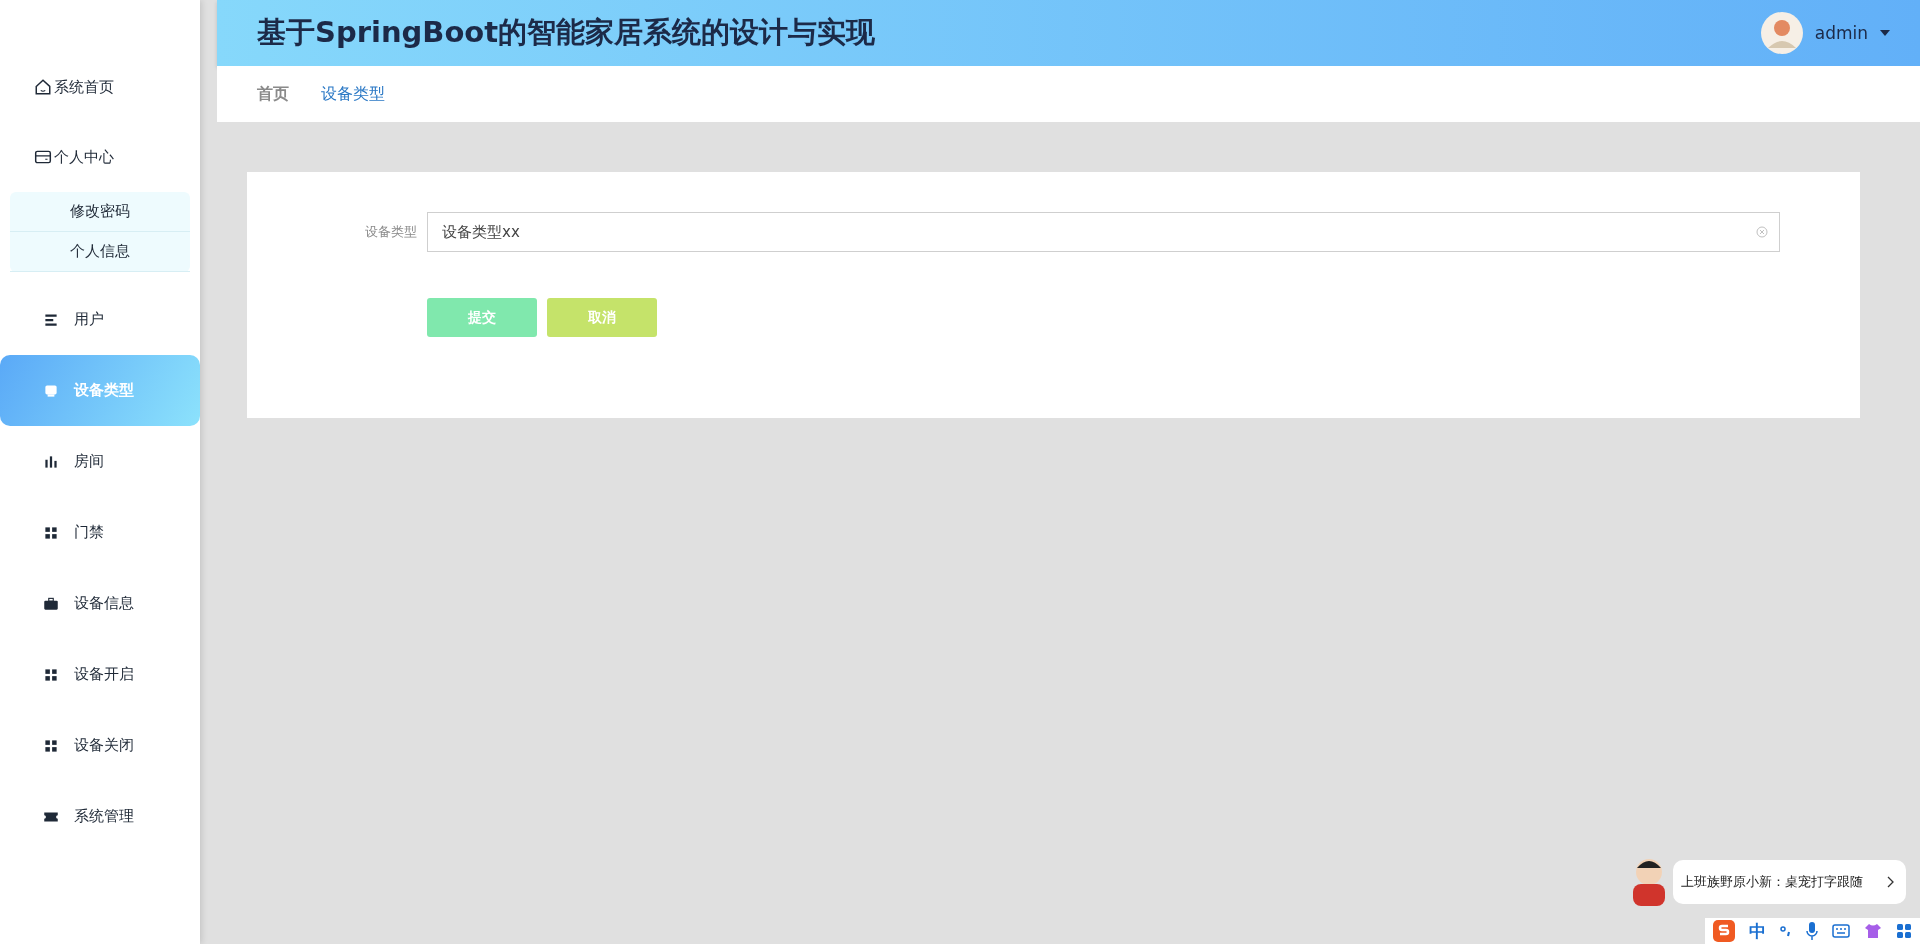 The image size is (1920, 944). What do you see at coordinates (390, 232) in the screenshot?
I see `field-label: 设备类型` at bounding box center [390, 232].